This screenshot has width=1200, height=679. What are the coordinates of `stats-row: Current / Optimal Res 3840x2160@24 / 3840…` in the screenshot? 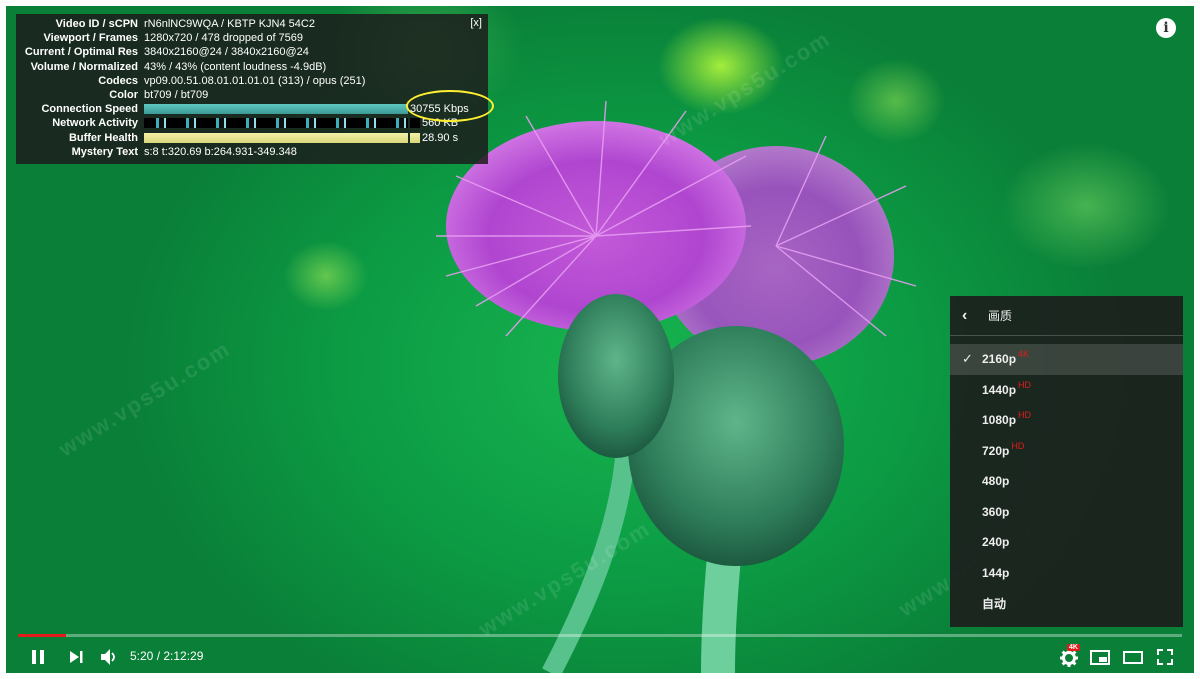 It's located at (252, 52).